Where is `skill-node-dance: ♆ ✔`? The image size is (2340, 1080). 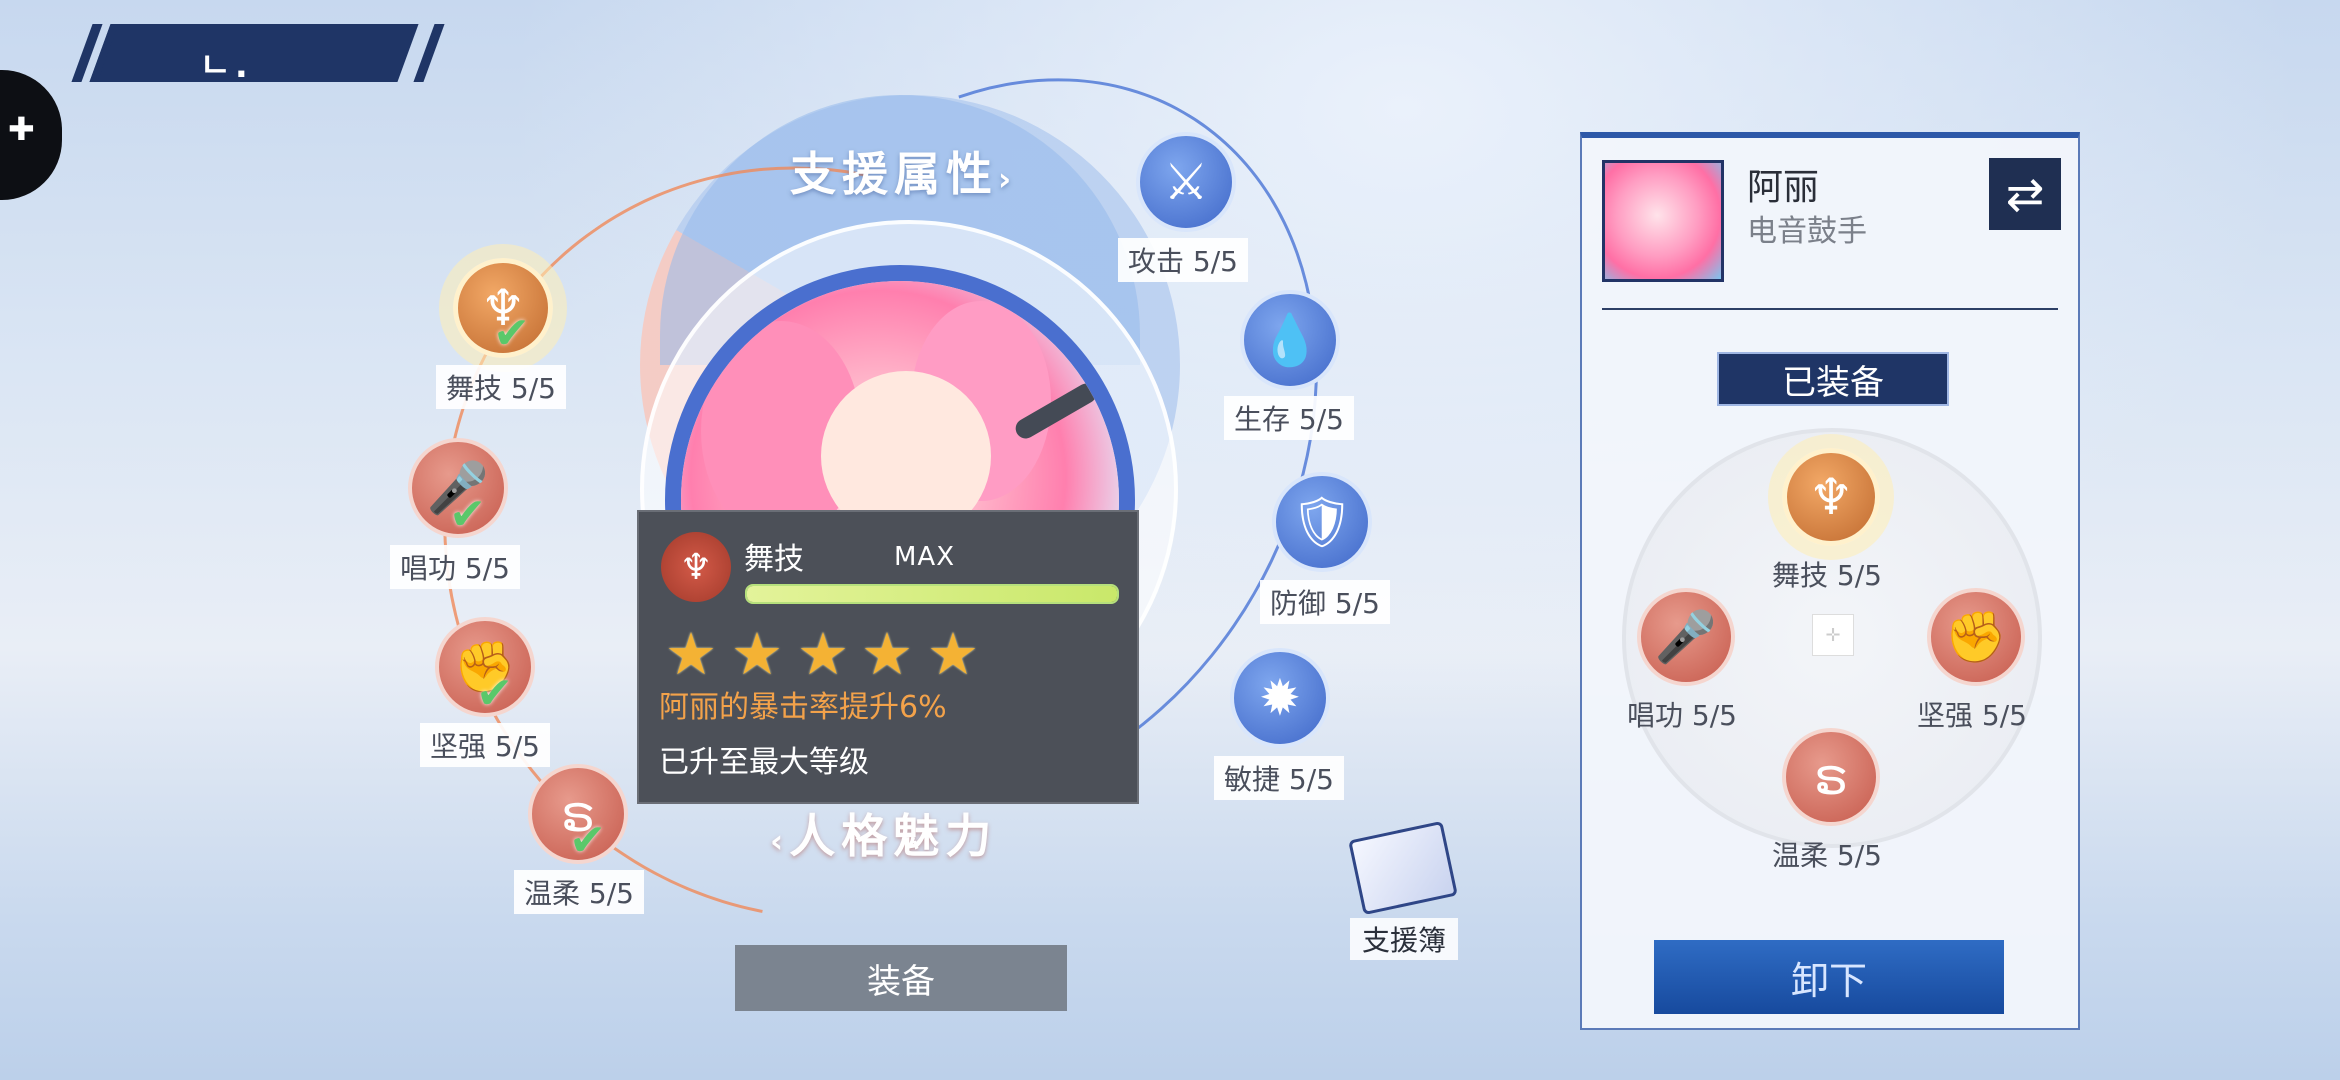 skill-node-dance: ♆ ✔ is located at coordinates (503, 308).